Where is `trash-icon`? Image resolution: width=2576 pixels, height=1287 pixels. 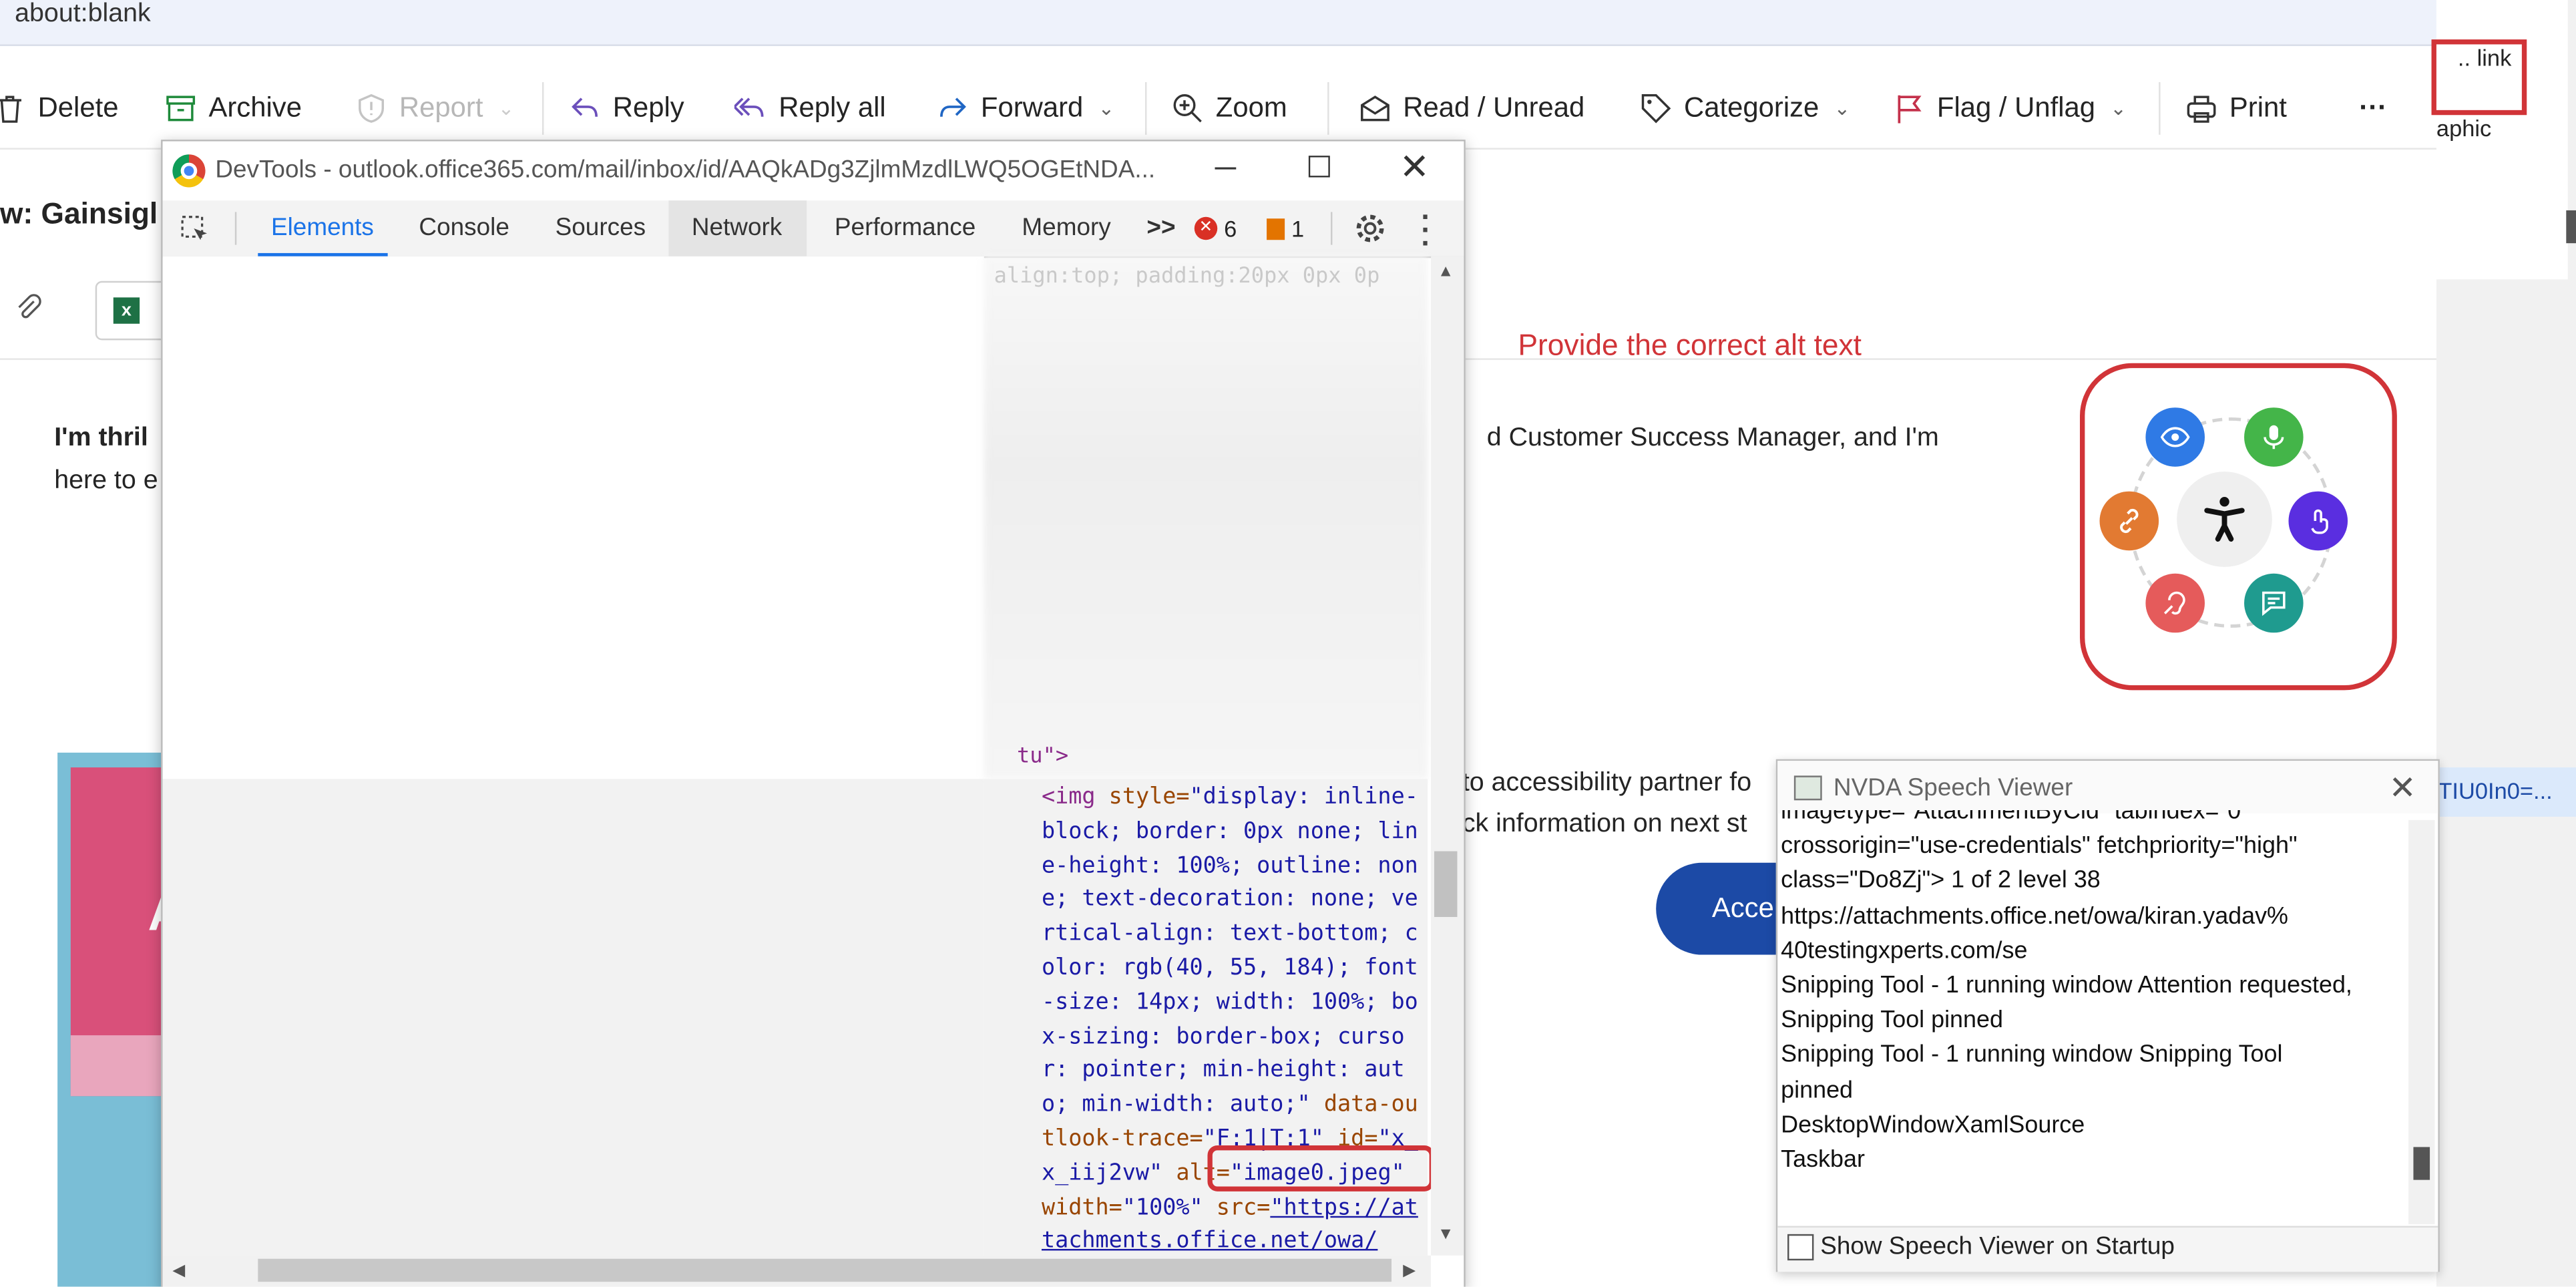 trash-icon is located at coordinates (10, 110).